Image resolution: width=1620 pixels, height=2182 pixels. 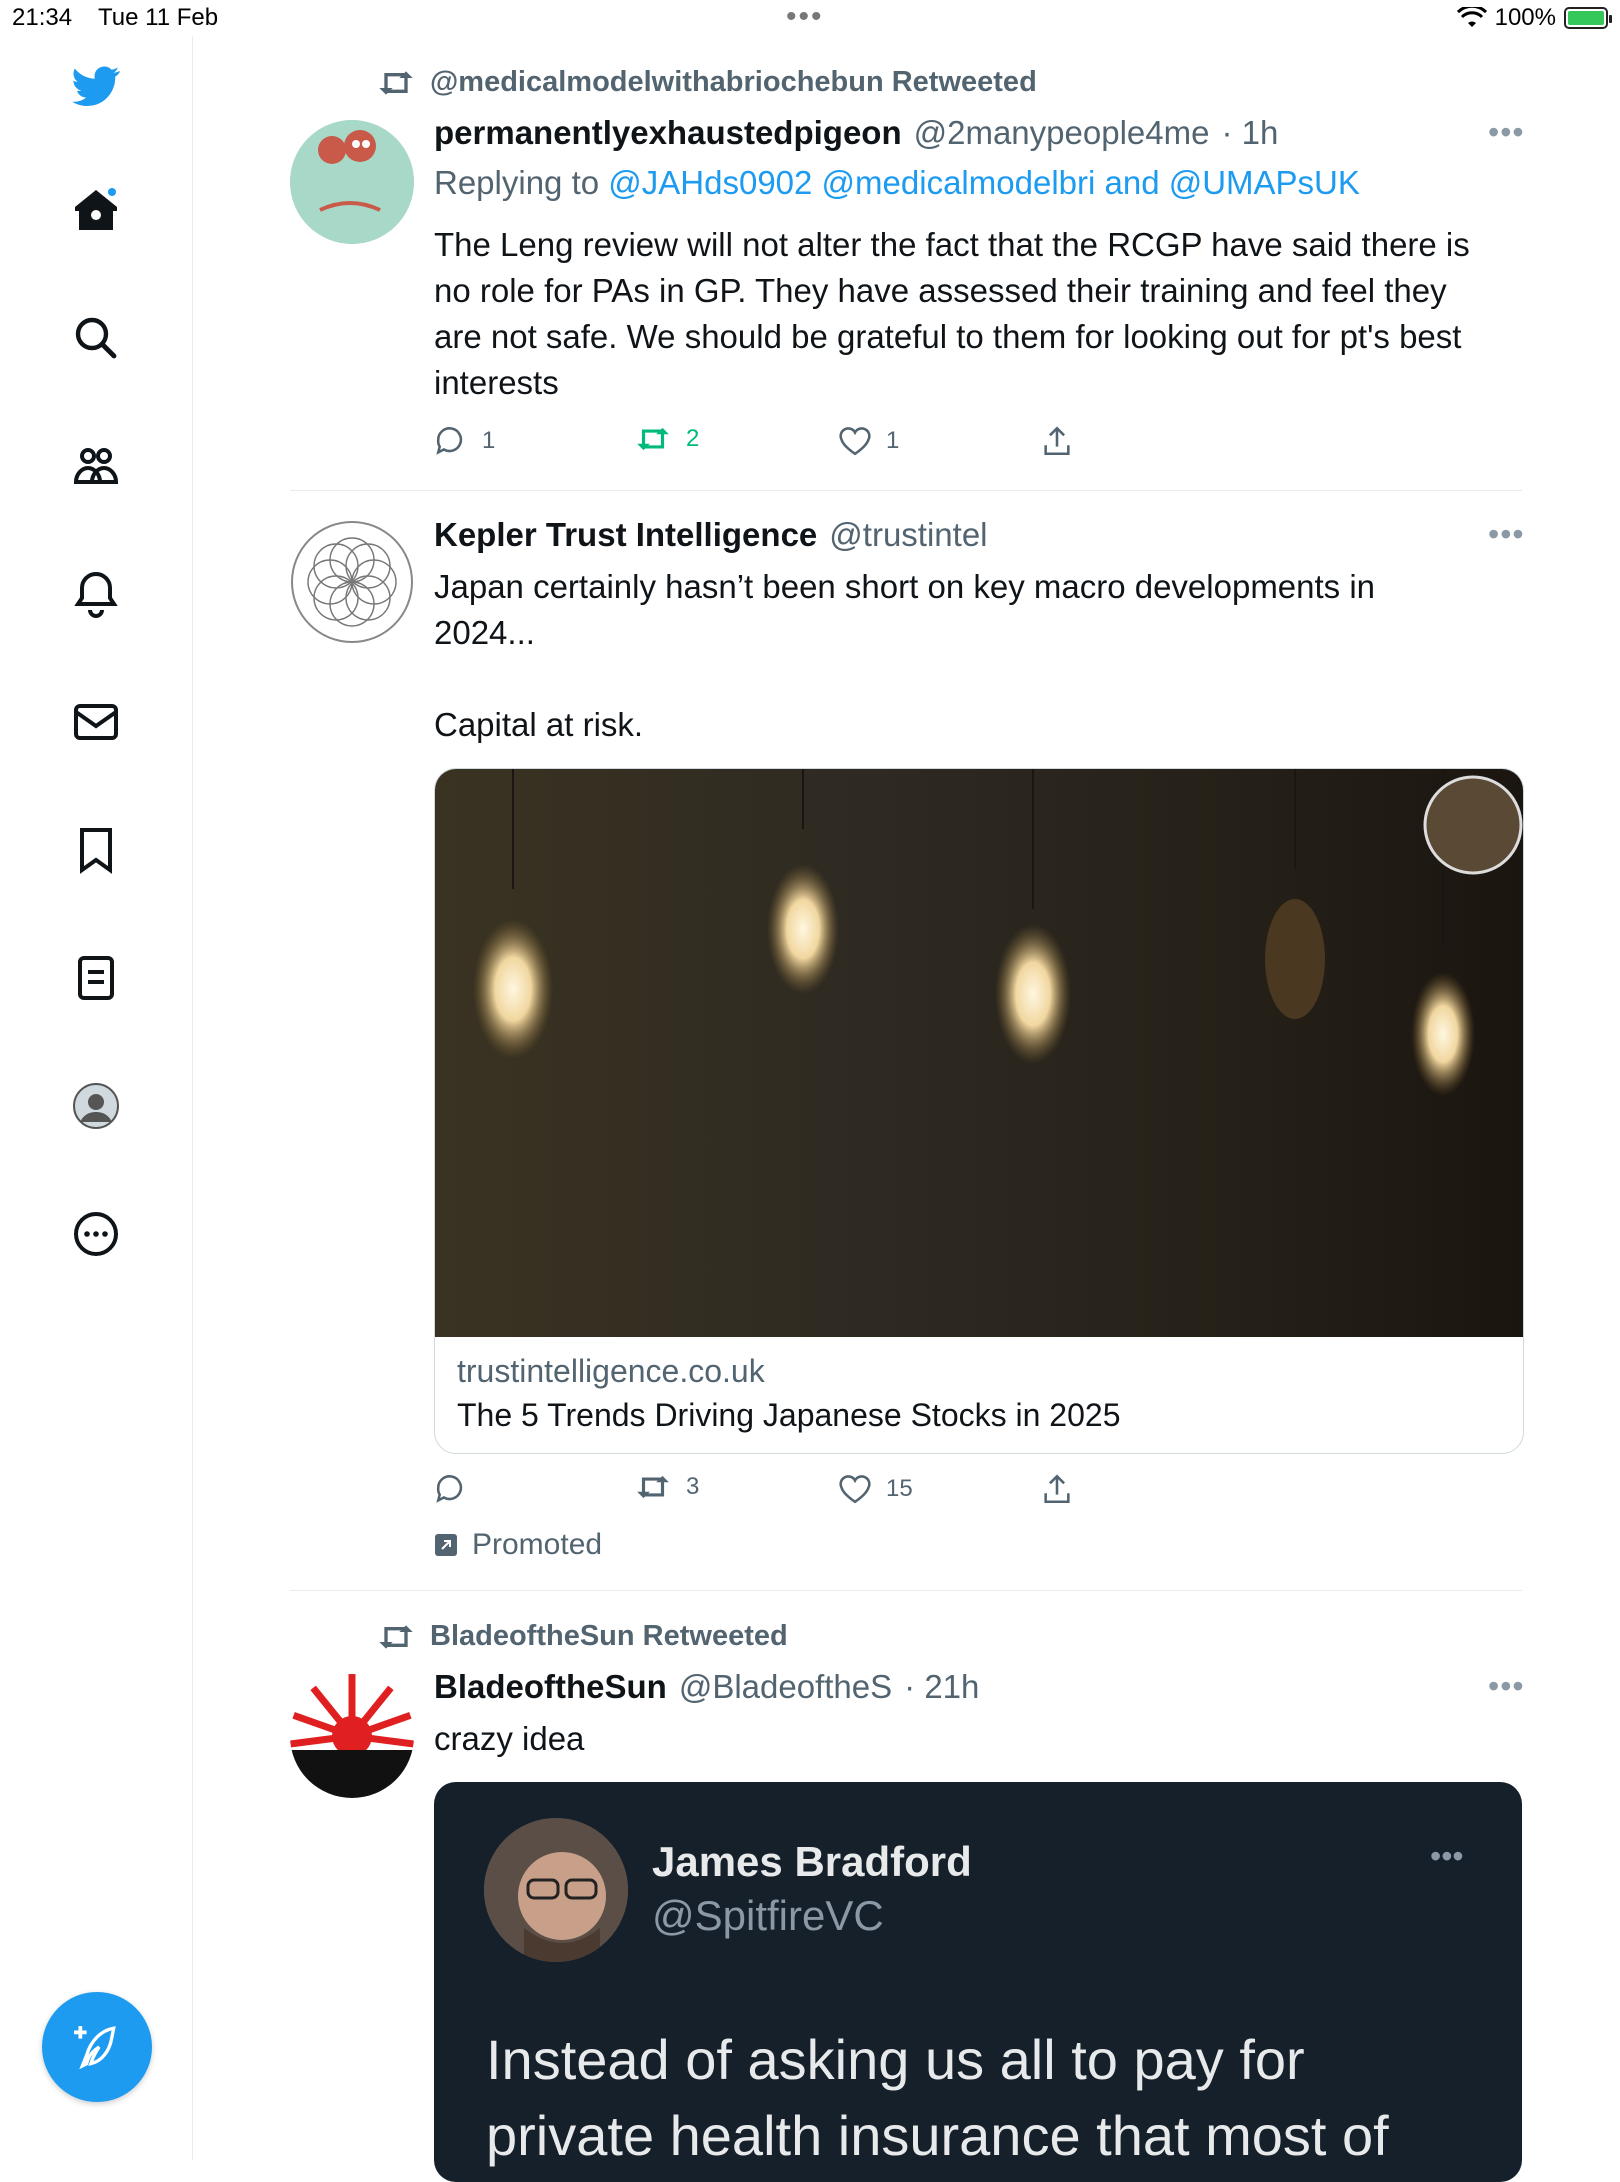 What do you see at coordinates (96, 594) in the screenshot?
I see `notifications-icon` at bounding box center [96, 594].